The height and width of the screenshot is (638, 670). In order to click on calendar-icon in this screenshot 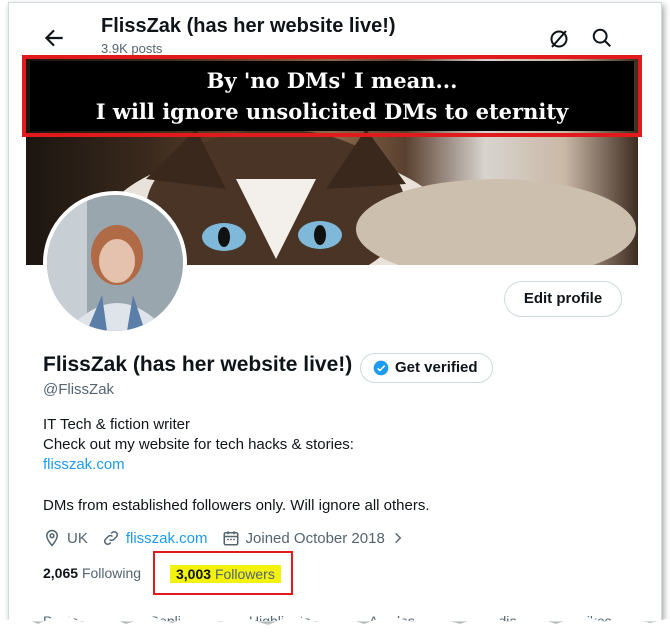, I will do `click(231, 538)`.